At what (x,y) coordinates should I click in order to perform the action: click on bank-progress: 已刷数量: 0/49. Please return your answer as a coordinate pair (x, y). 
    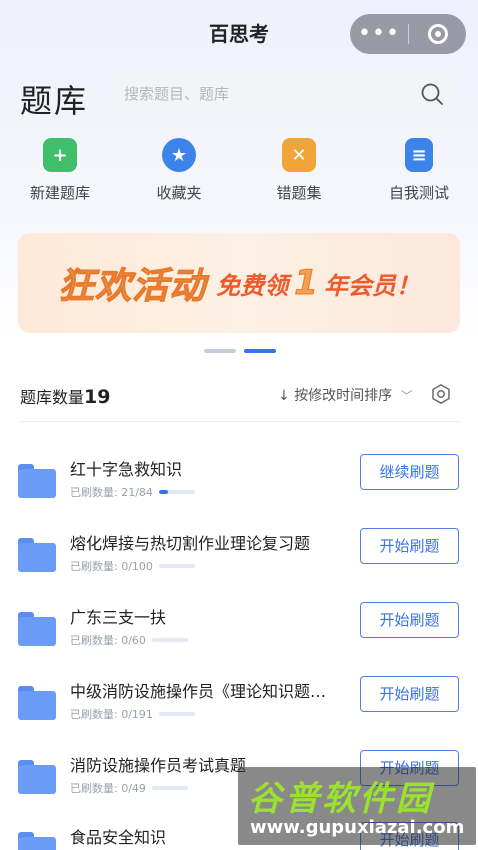
    Looking at the image, I should click on (129, 788).